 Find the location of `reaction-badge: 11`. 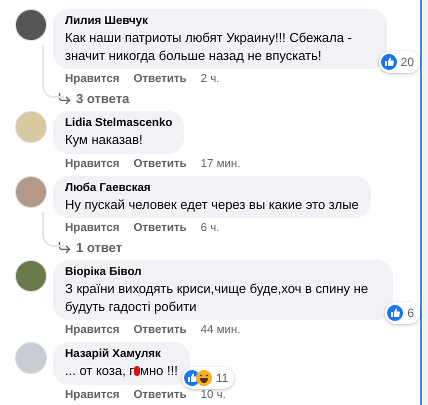

reaction-badge: 11 is located at coordinates (208, 377).